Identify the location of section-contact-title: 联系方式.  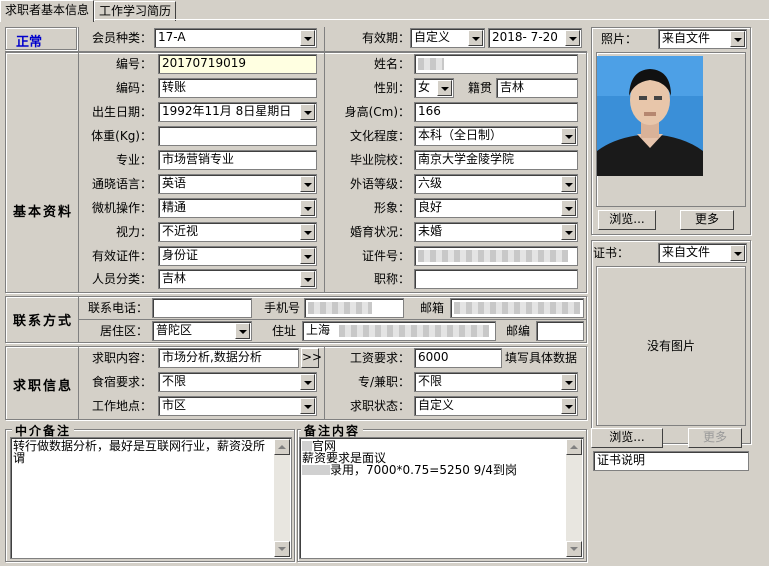
(43, 321).